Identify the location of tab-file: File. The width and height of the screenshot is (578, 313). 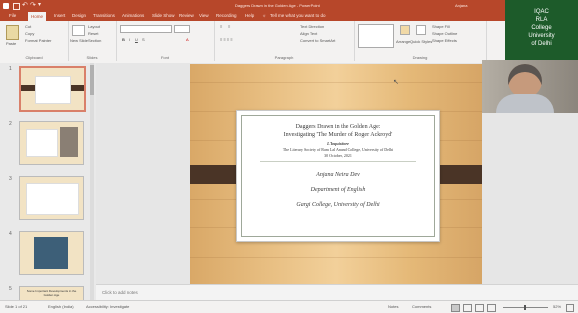
(12, 15).